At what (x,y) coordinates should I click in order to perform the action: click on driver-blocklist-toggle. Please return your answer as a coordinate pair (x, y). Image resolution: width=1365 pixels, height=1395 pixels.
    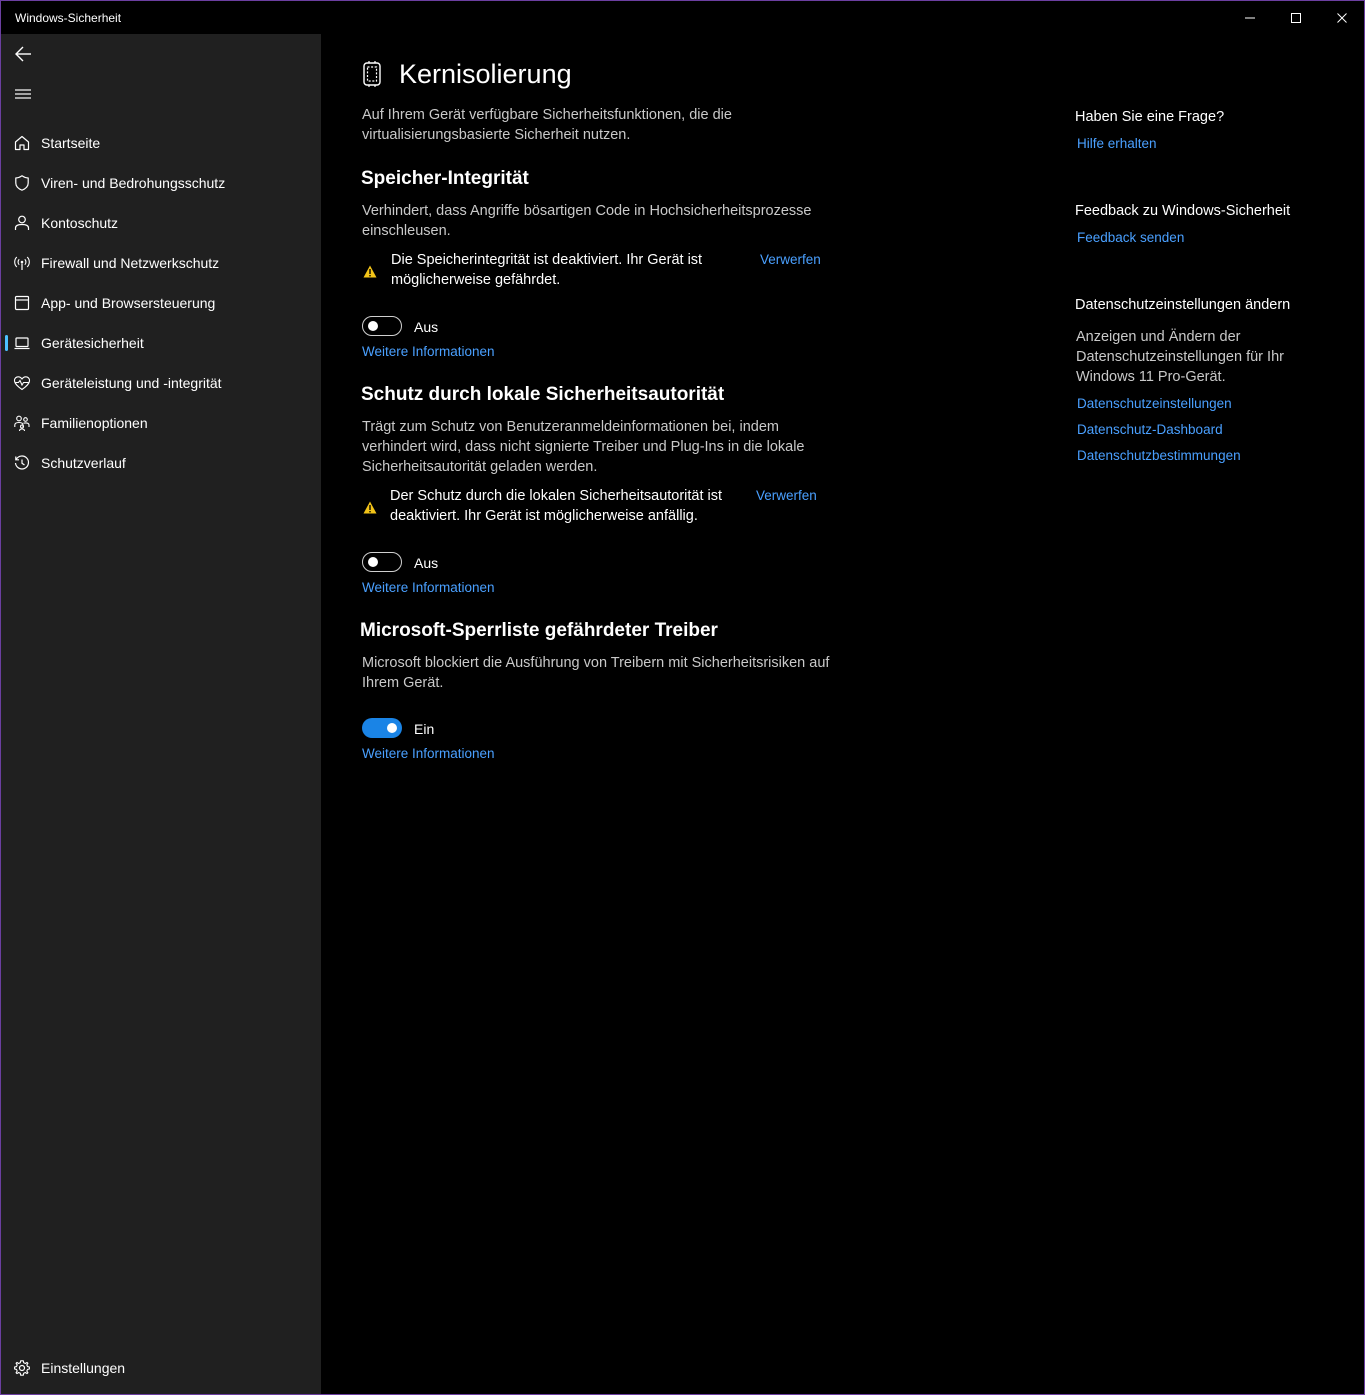
    Looking at the image, I should click on (382, 728).